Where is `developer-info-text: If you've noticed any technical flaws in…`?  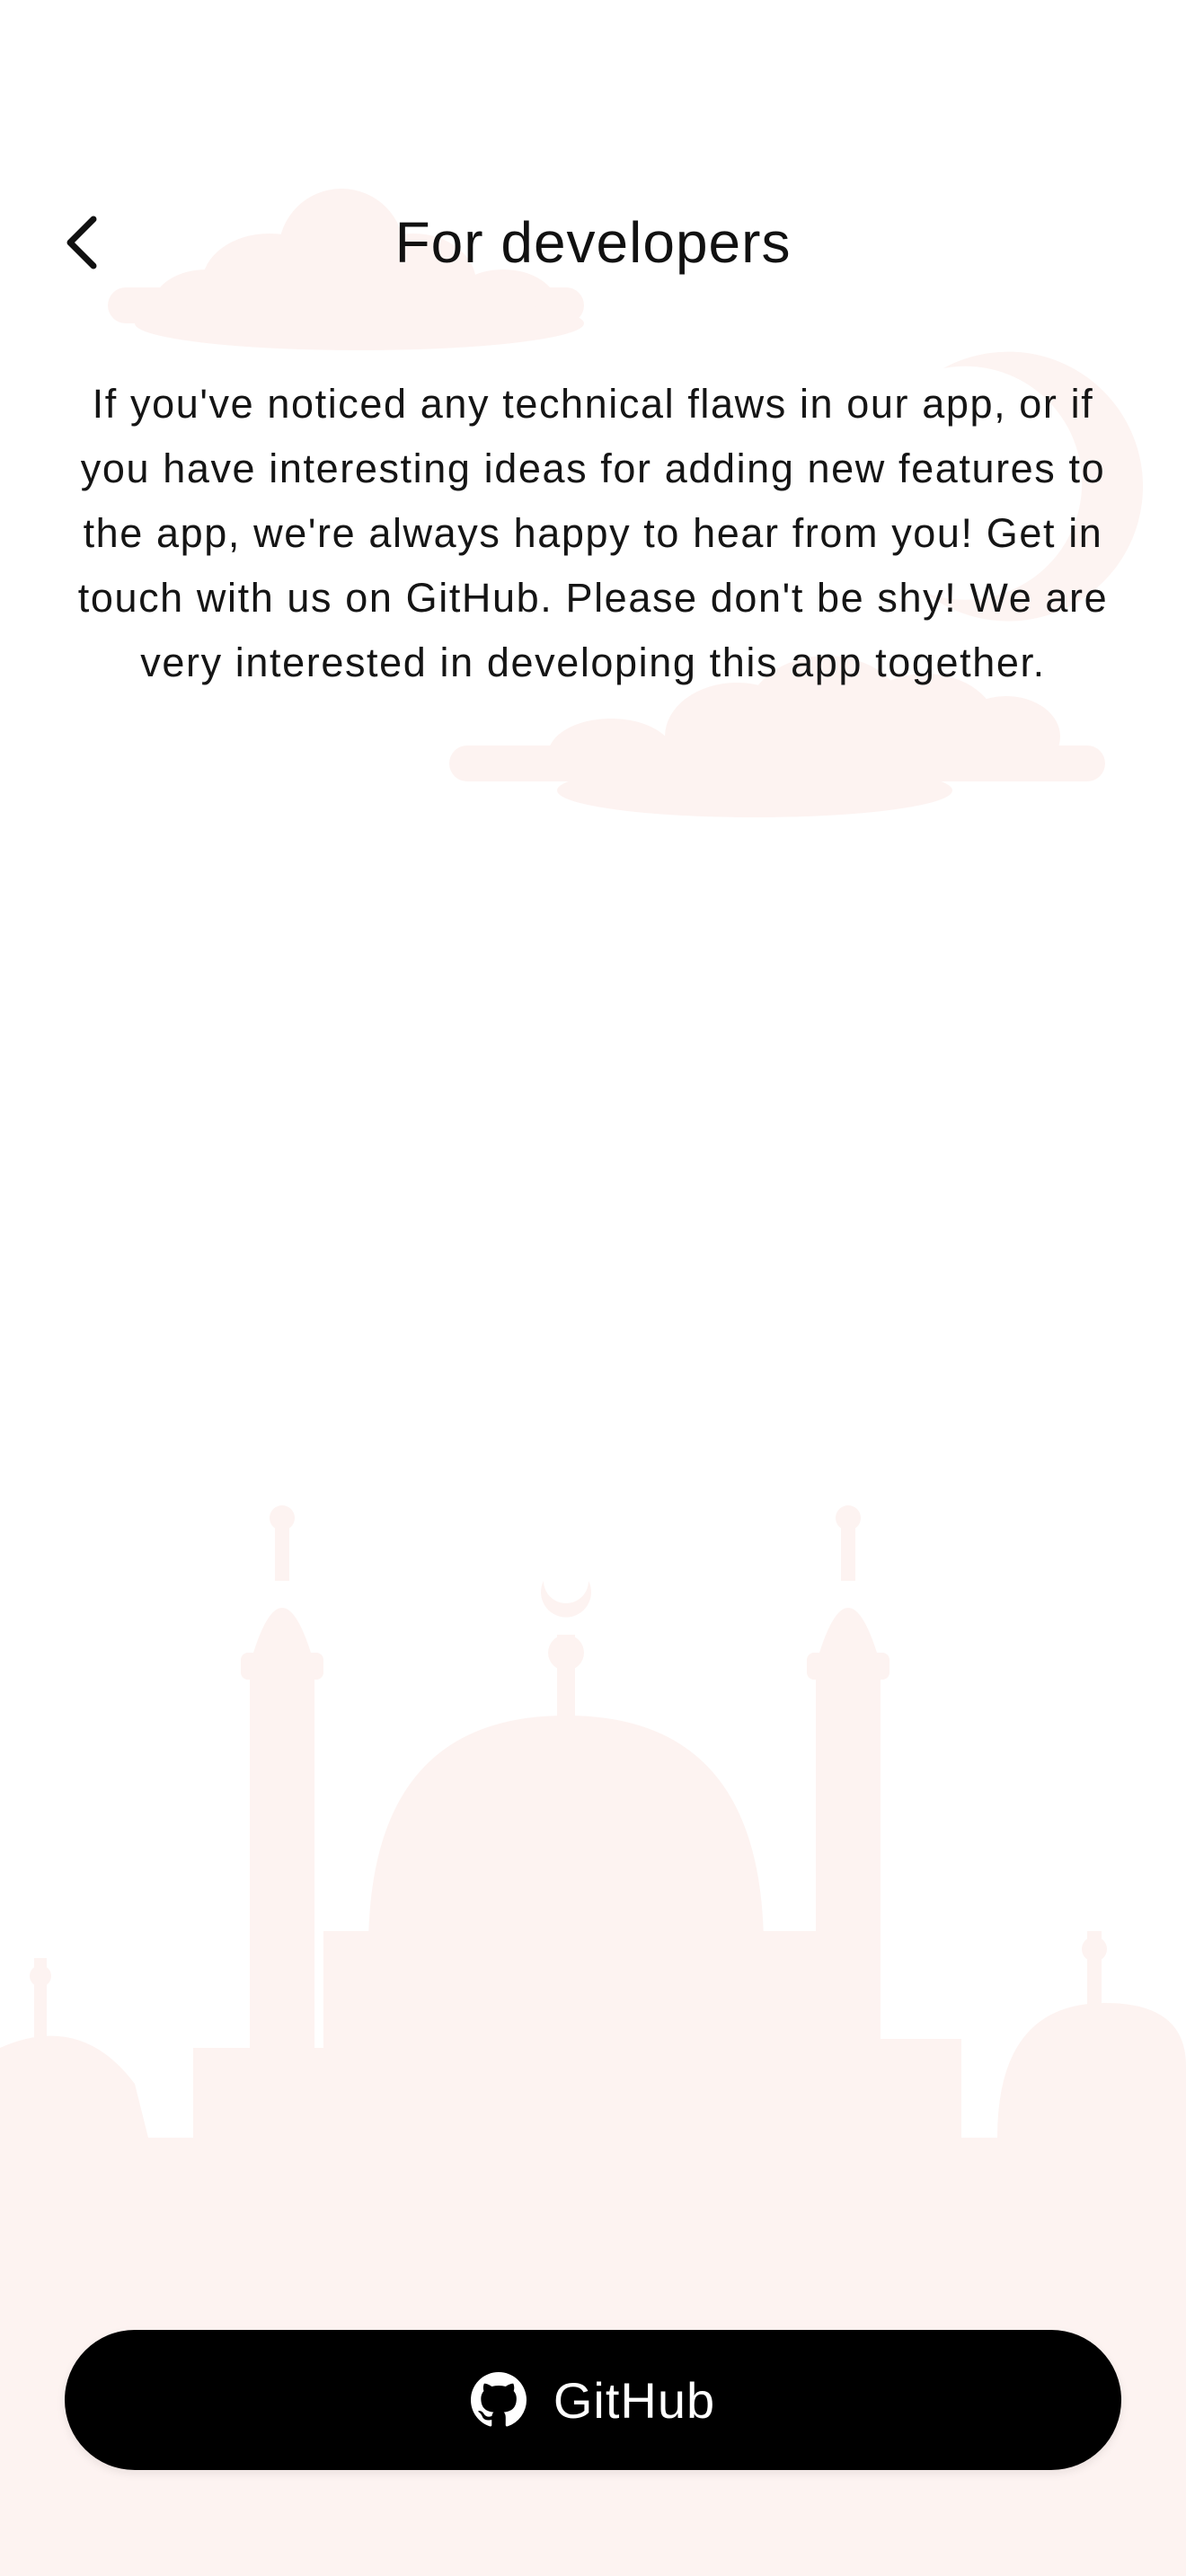 developer-info-text: If you've noticed any technical flaws in… is located at coordinates (593, 533).